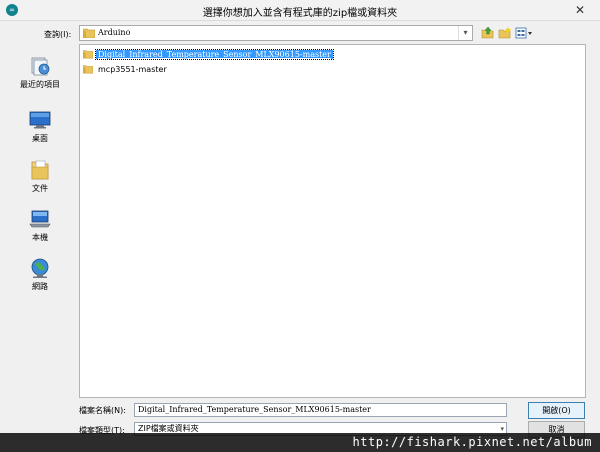 This screenshot has height=452, width=600. I want to click on window-title: 選擇你想加入並含有程式庫的zip檔或資料夾, so click(300, 13).